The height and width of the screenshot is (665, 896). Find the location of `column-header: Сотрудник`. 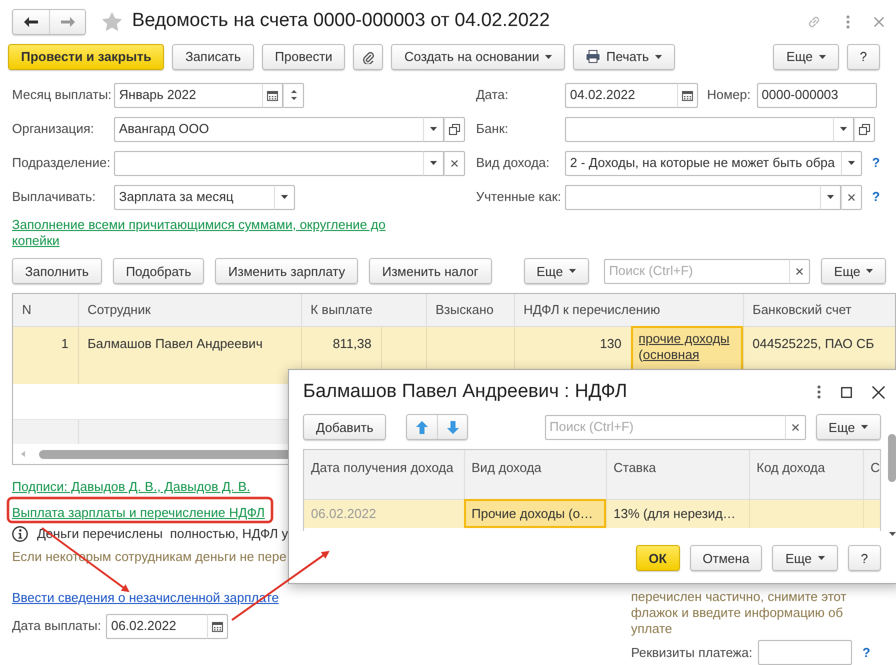

column-header: Сотрудник is located at coordinates (189, 310).